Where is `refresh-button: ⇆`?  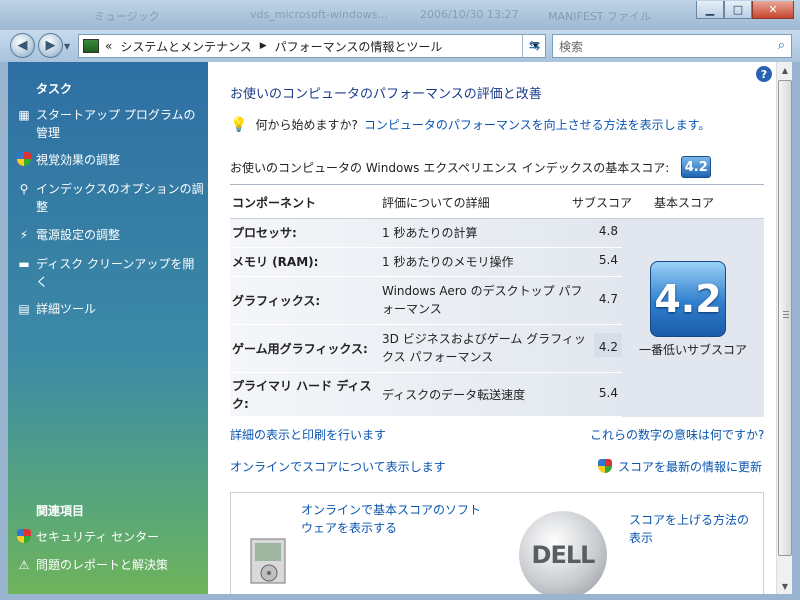 refresh-button: ⇆ is located at coordinates (534, 46).